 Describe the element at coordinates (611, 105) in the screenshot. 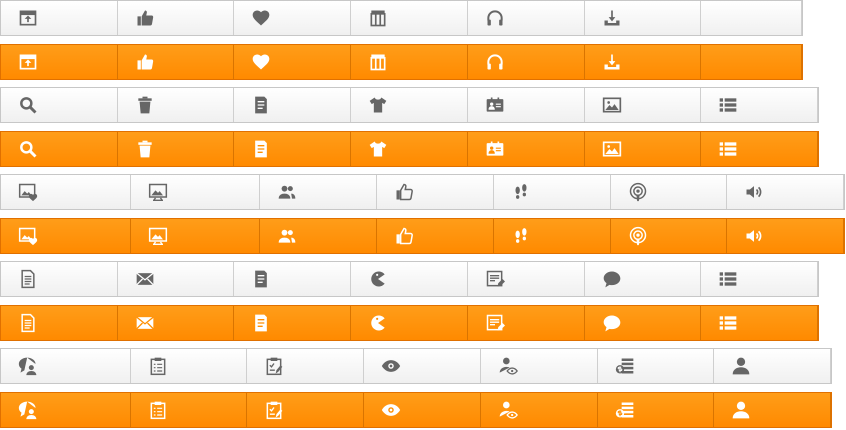

I see `image-icon` at that location.